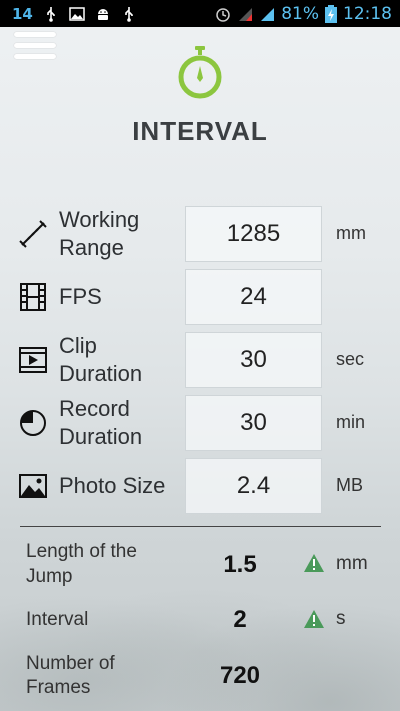 This screenshot has height=711, width=400. Describe the element at coordinates (223, 14) in the screenshot. I see `alarm-icon` at that location.